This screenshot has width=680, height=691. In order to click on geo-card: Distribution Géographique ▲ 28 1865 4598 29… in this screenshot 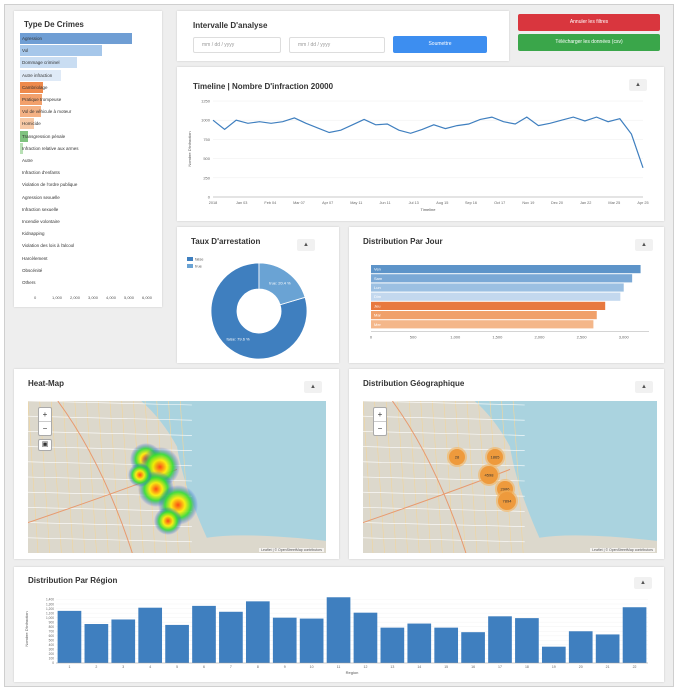, I will do `click(506, 464)`.